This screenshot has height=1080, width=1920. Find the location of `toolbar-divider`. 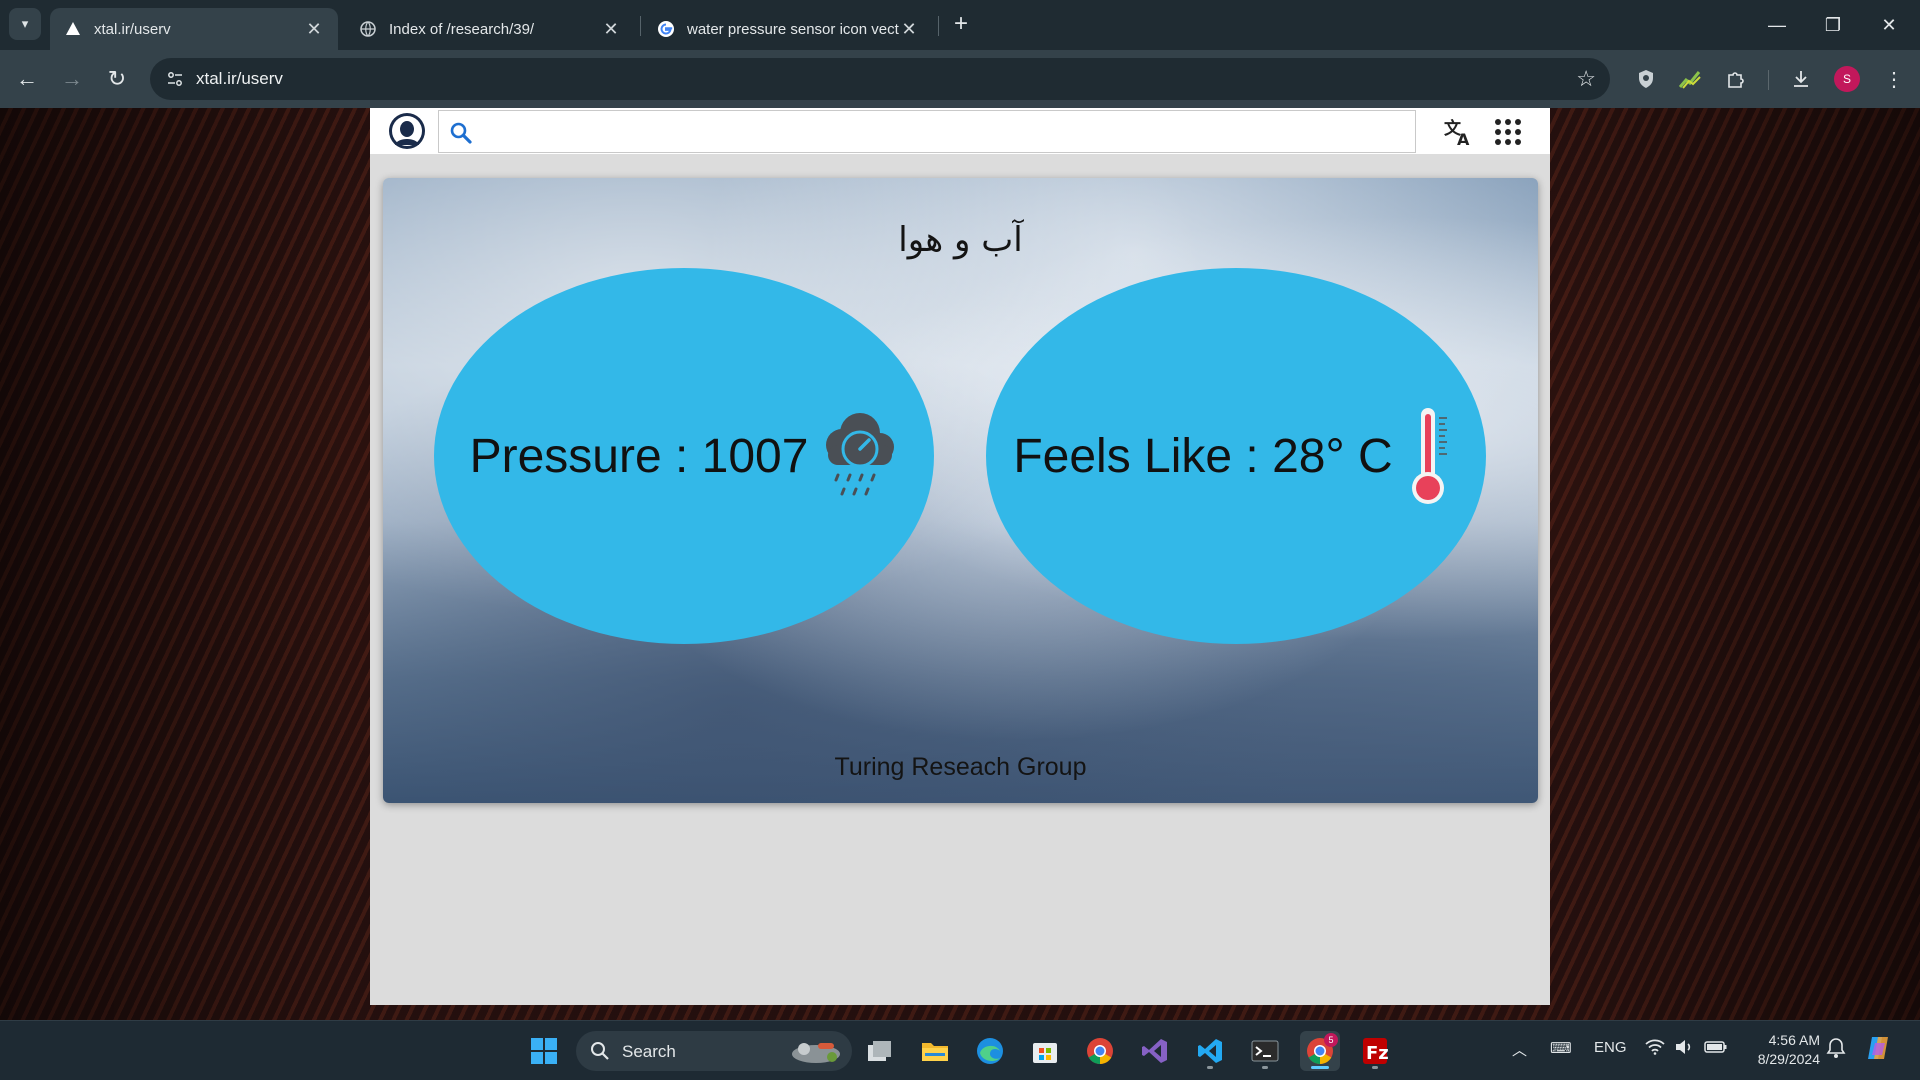

toolbar-divider is located at coordinates (1768, 80).